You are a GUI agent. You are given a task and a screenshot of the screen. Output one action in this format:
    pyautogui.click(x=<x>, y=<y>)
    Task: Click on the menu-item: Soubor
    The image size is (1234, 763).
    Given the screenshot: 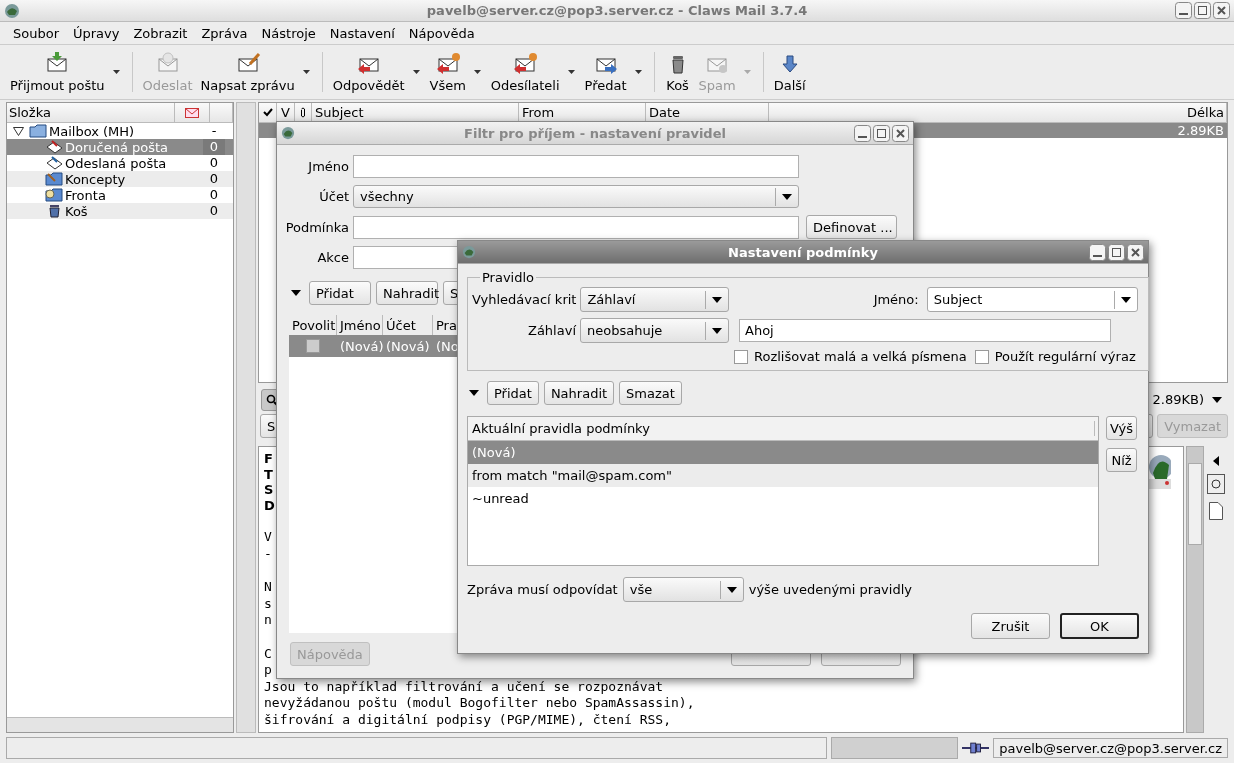 What is the action you would take?
    pyautogui.click(x=36, y=33)
    